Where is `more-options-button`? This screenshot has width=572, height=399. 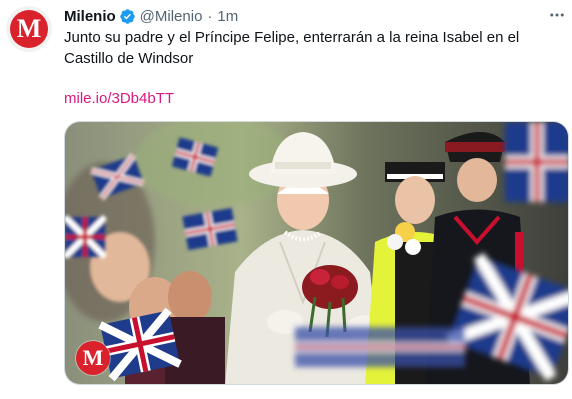 more-options-button is located at coordinates (557, 15).